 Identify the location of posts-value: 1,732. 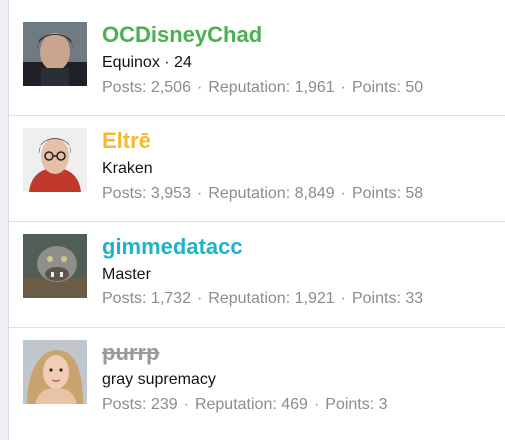
(170, 298).